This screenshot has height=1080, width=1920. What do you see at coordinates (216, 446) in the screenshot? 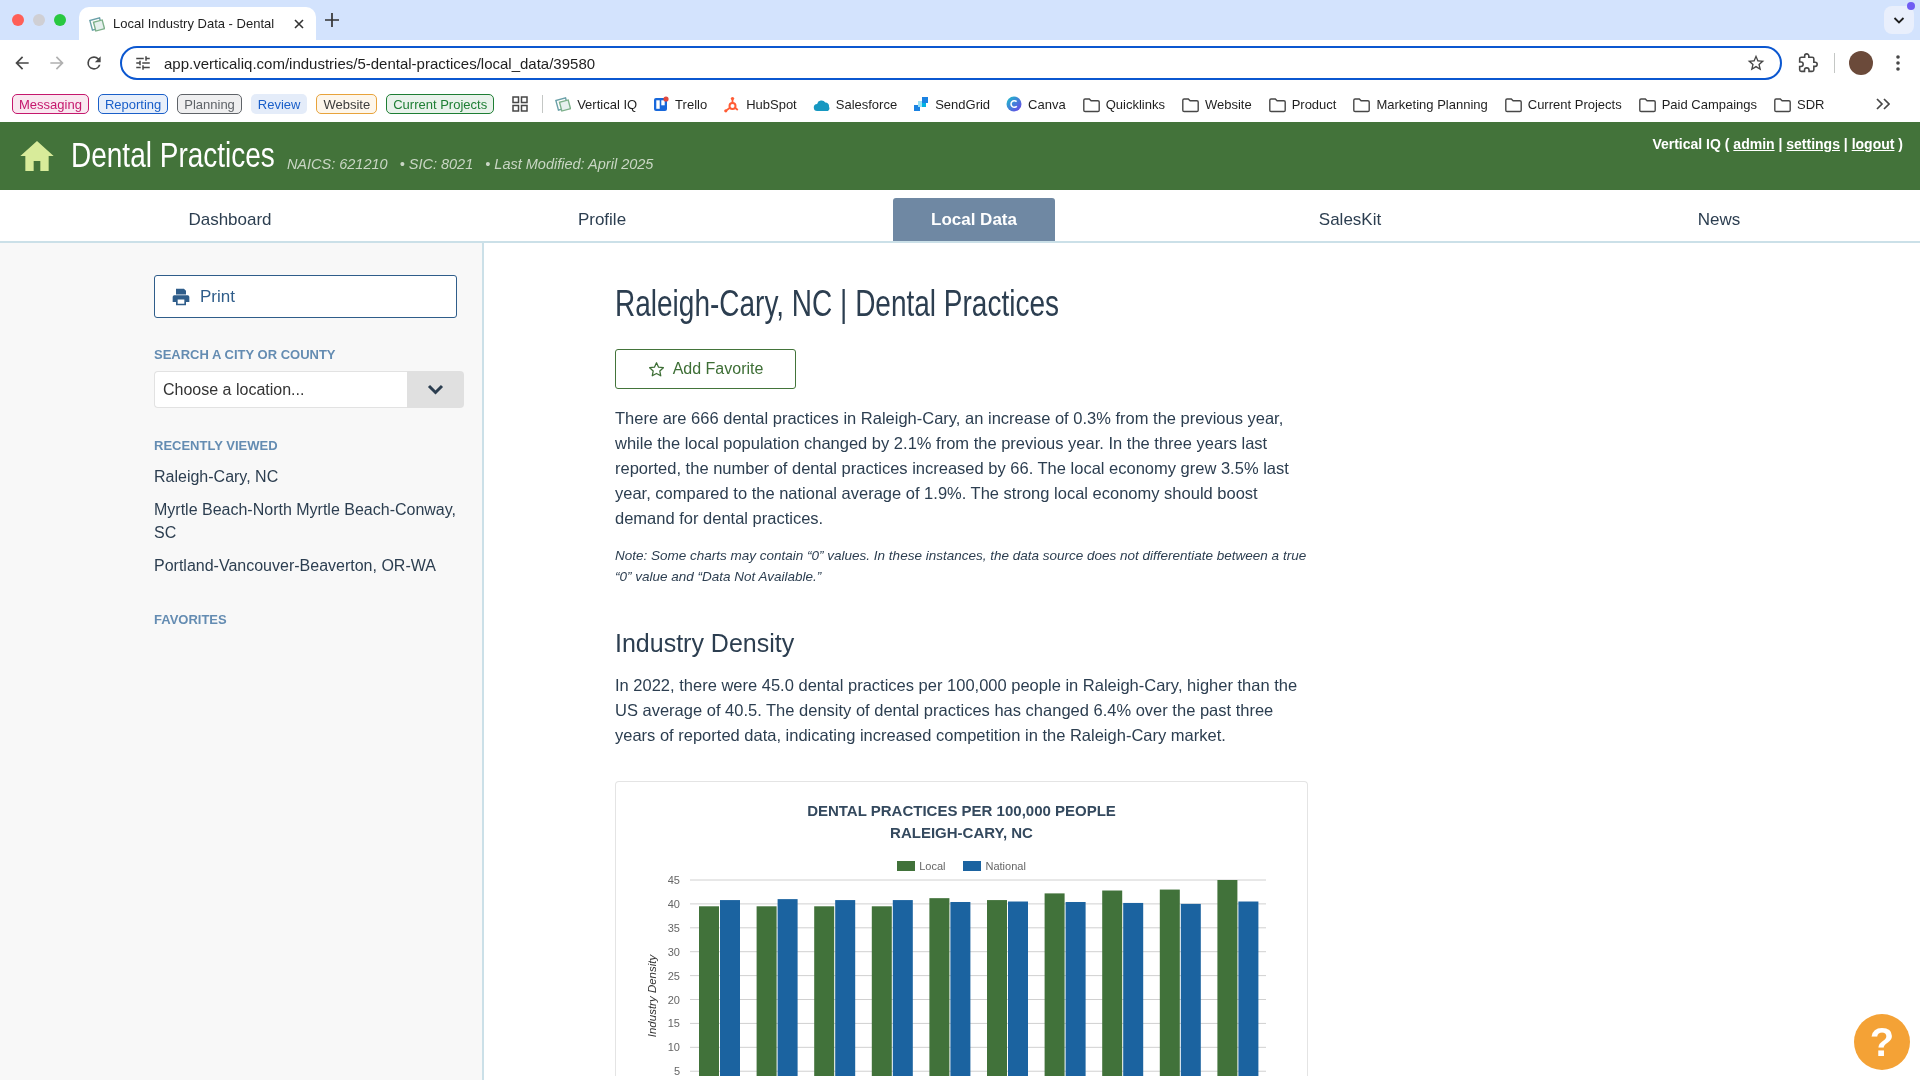
I see `section-label: RECENTLY VIEWED` at bounding box center [216, 446].